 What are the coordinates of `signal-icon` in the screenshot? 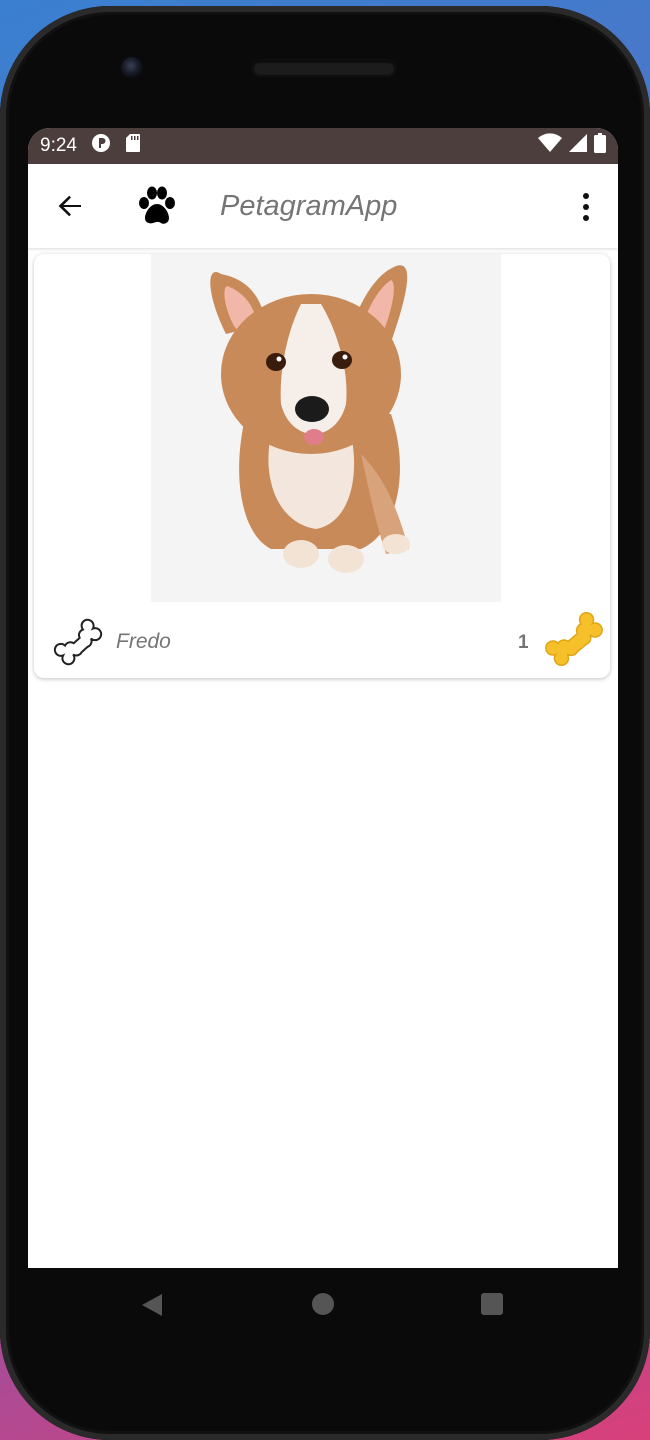 It's located at (578, 146).